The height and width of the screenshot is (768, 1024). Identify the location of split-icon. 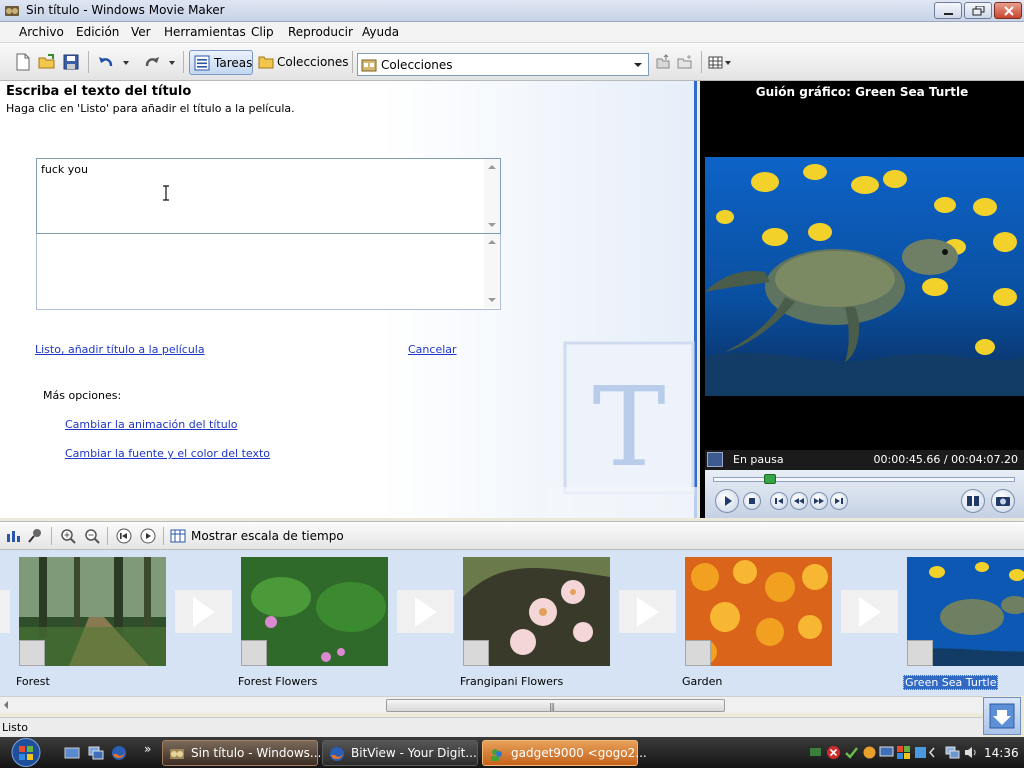
(973, 501).